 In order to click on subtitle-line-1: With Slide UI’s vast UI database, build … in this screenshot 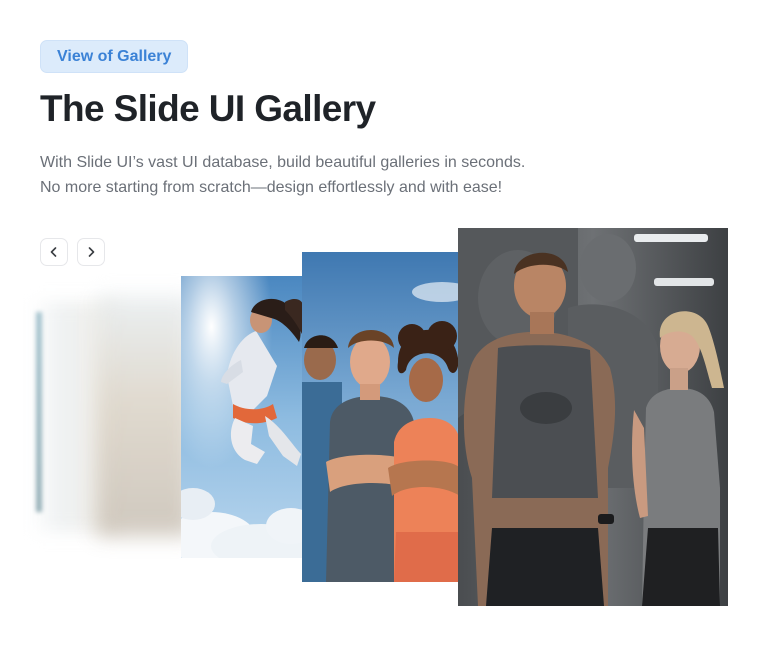, I will do `click(283, 162)`.